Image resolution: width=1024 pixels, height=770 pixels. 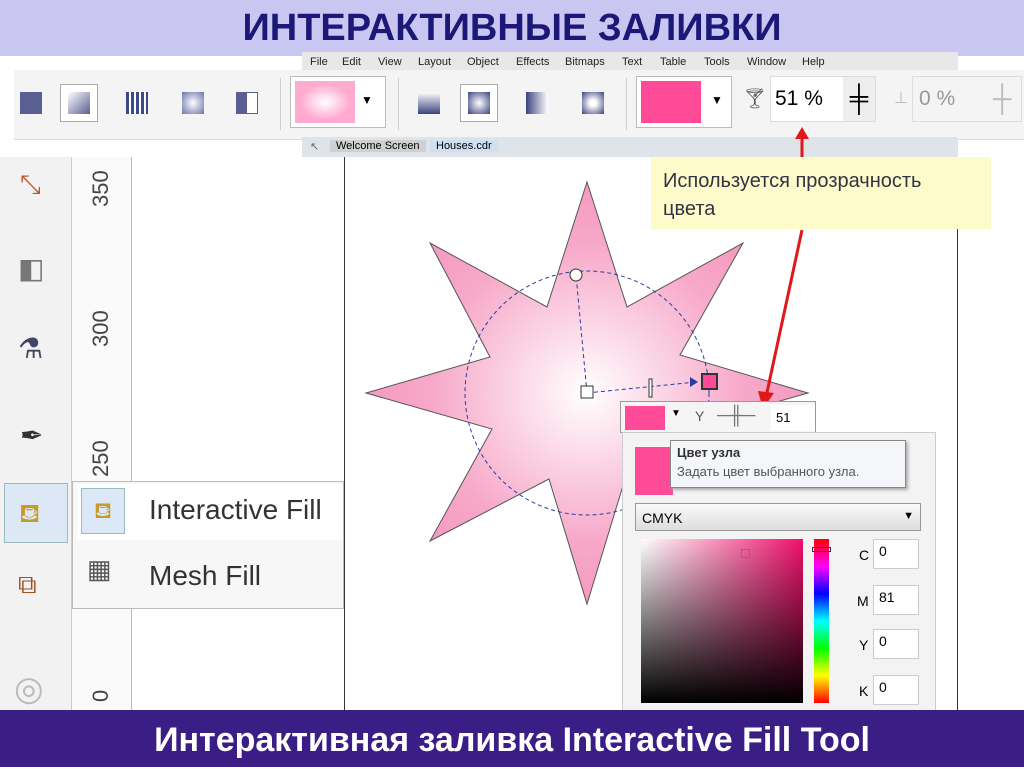 What do you see at coordinates (863, 601) in the screenshot?
I see `m-label: M` at bounding box center [863, 601].